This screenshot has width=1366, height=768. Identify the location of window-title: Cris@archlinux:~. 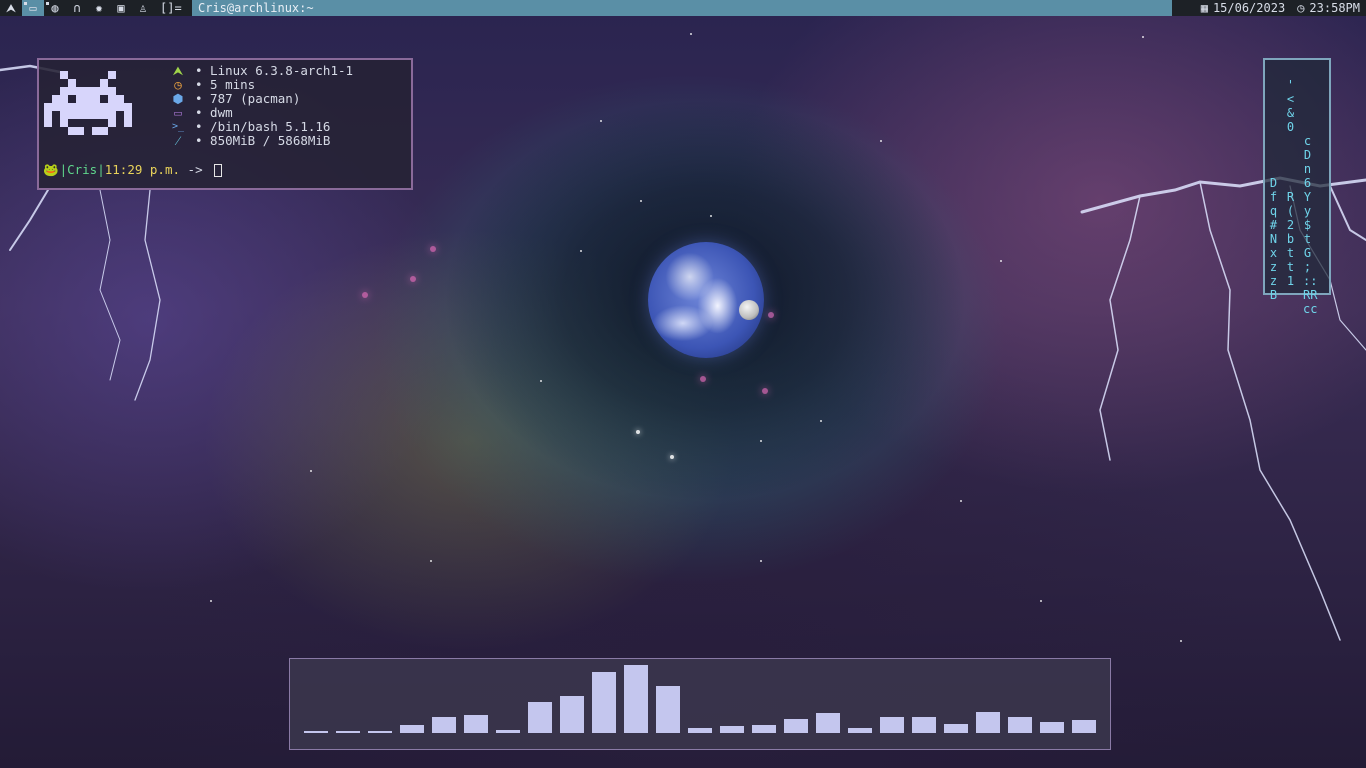
(682, 8).